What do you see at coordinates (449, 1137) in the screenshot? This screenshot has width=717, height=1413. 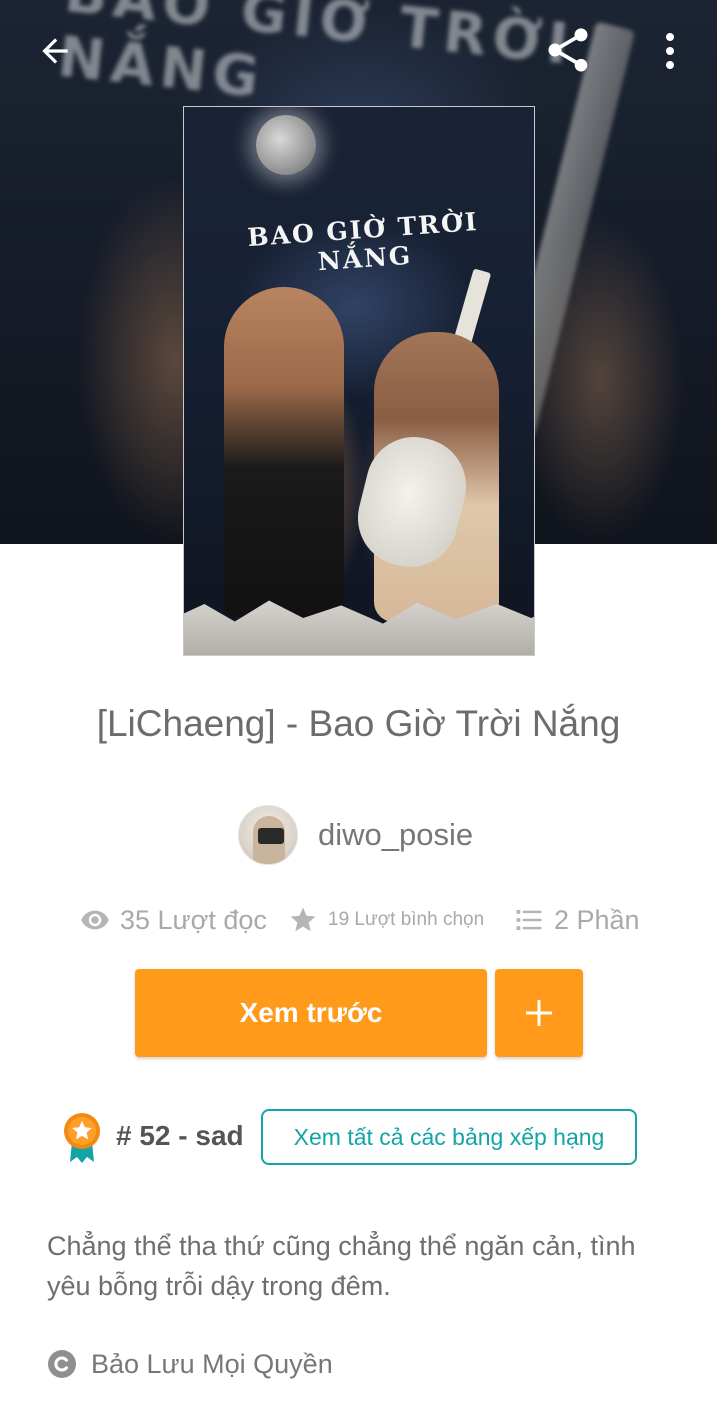 I see `view-all-rankings-button: Xem tất cả các bảng xếp hạng` at bounding box center [449, 1137].